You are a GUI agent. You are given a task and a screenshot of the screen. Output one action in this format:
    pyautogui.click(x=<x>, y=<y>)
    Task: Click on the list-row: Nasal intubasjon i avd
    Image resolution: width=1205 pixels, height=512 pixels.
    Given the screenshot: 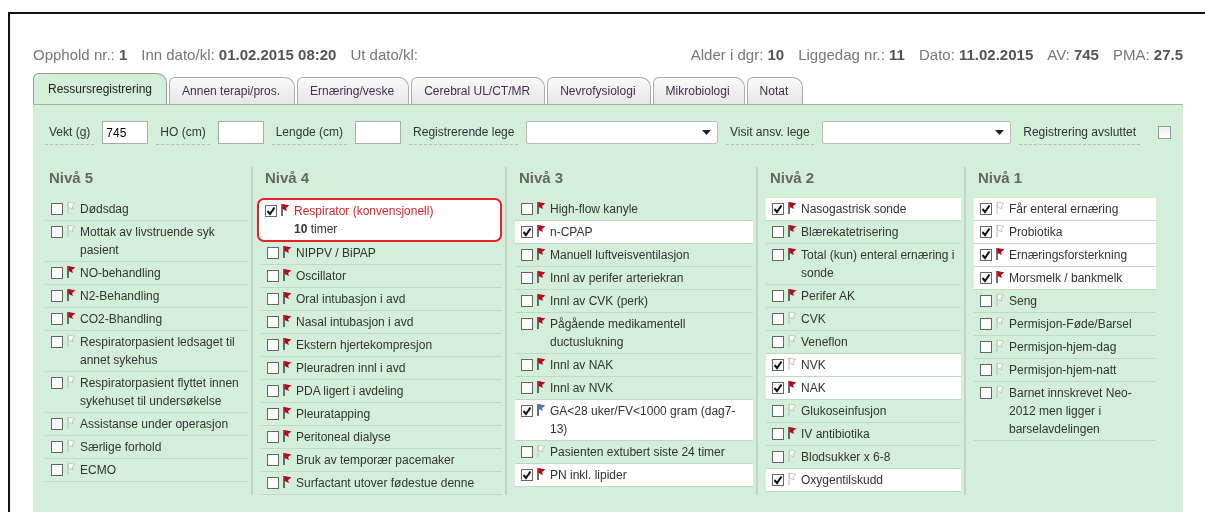 What is the action you would take?
    pyautogui.click(x=381, y=322)
    